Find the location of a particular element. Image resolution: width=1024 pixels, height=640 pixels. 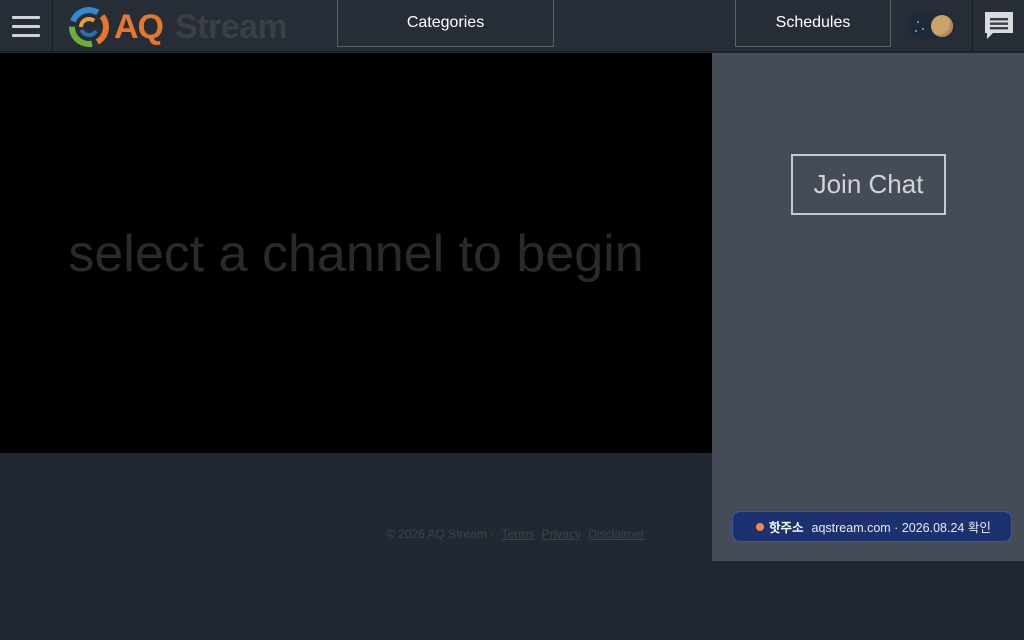

site-logo: AQ Stream is located at coordinates (178, 27).